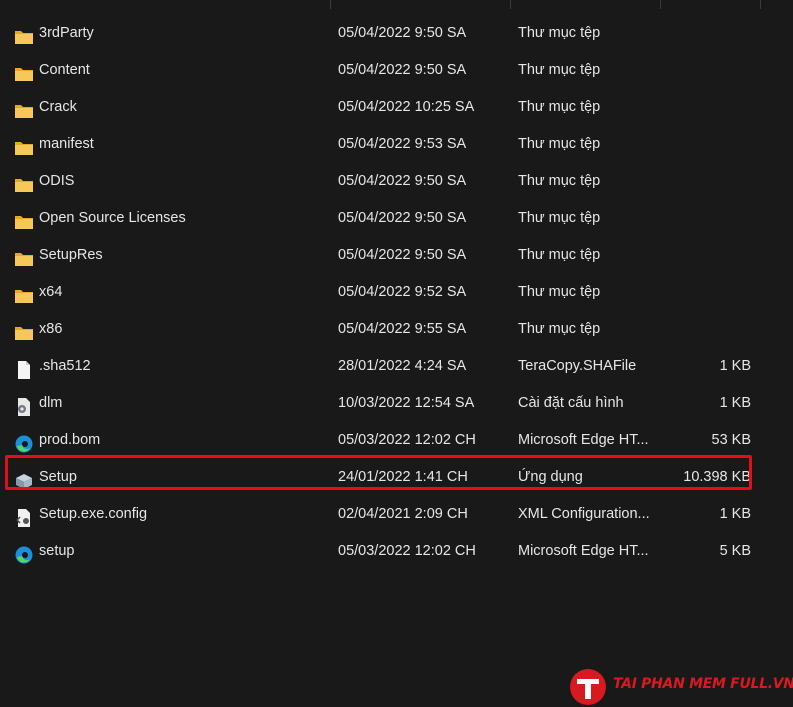  What do you see at coordinates (66, 33) in the screenshot?
I see `file-name: 3rdParty` at bounding box center [66, 33].